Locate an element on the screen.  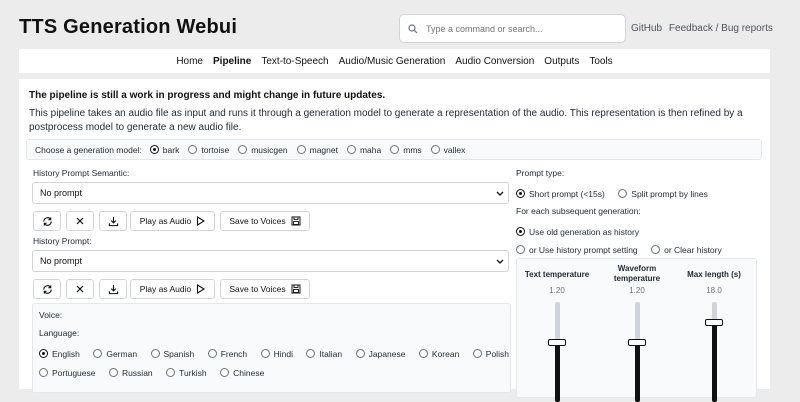
radio-split-prompt: Split prompt by lines is located at coordinates (663, 194).